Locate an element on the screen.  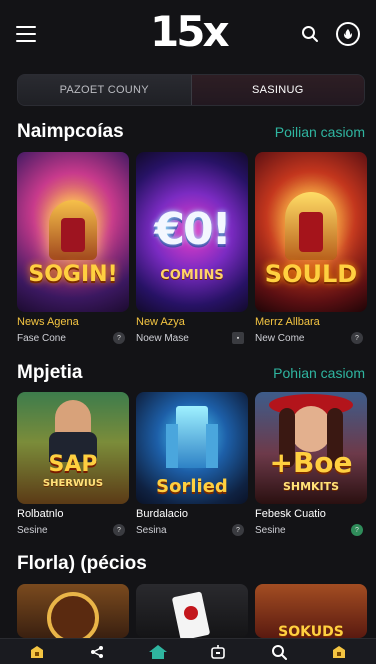
game-thumbnail: +Boe SHMKITS is located at coordinates (311, 448).